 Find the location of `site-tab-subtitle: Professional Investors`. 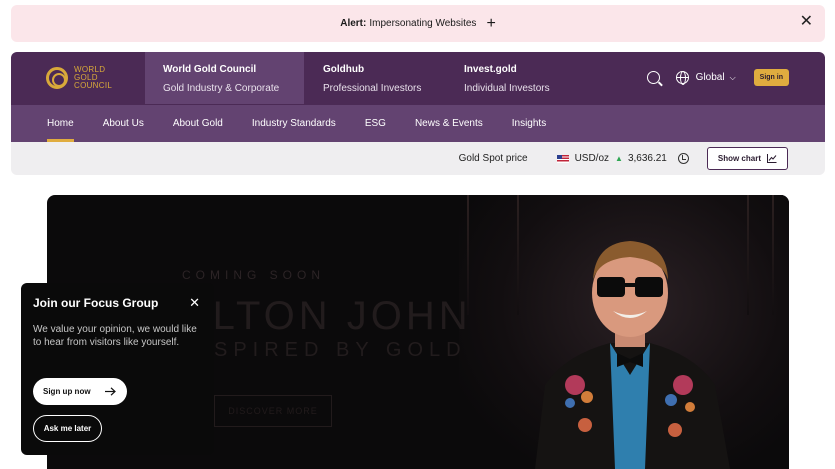

site-tab-subtitle: Professional Investors is located at coordinates (372, 88).